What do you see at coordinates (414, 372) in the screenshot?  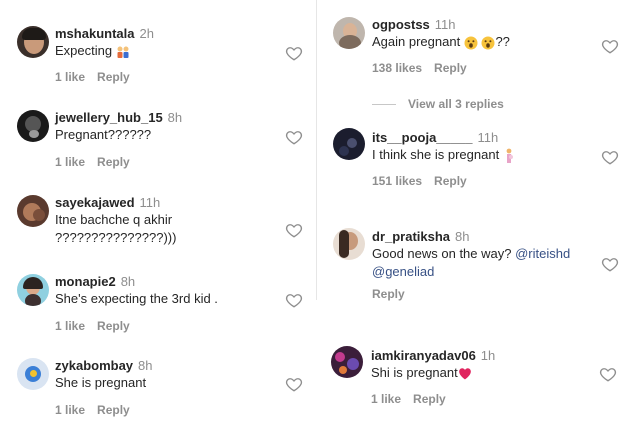 I see `comment-text: Shi is pregnant` at bounding box center [414, 372].